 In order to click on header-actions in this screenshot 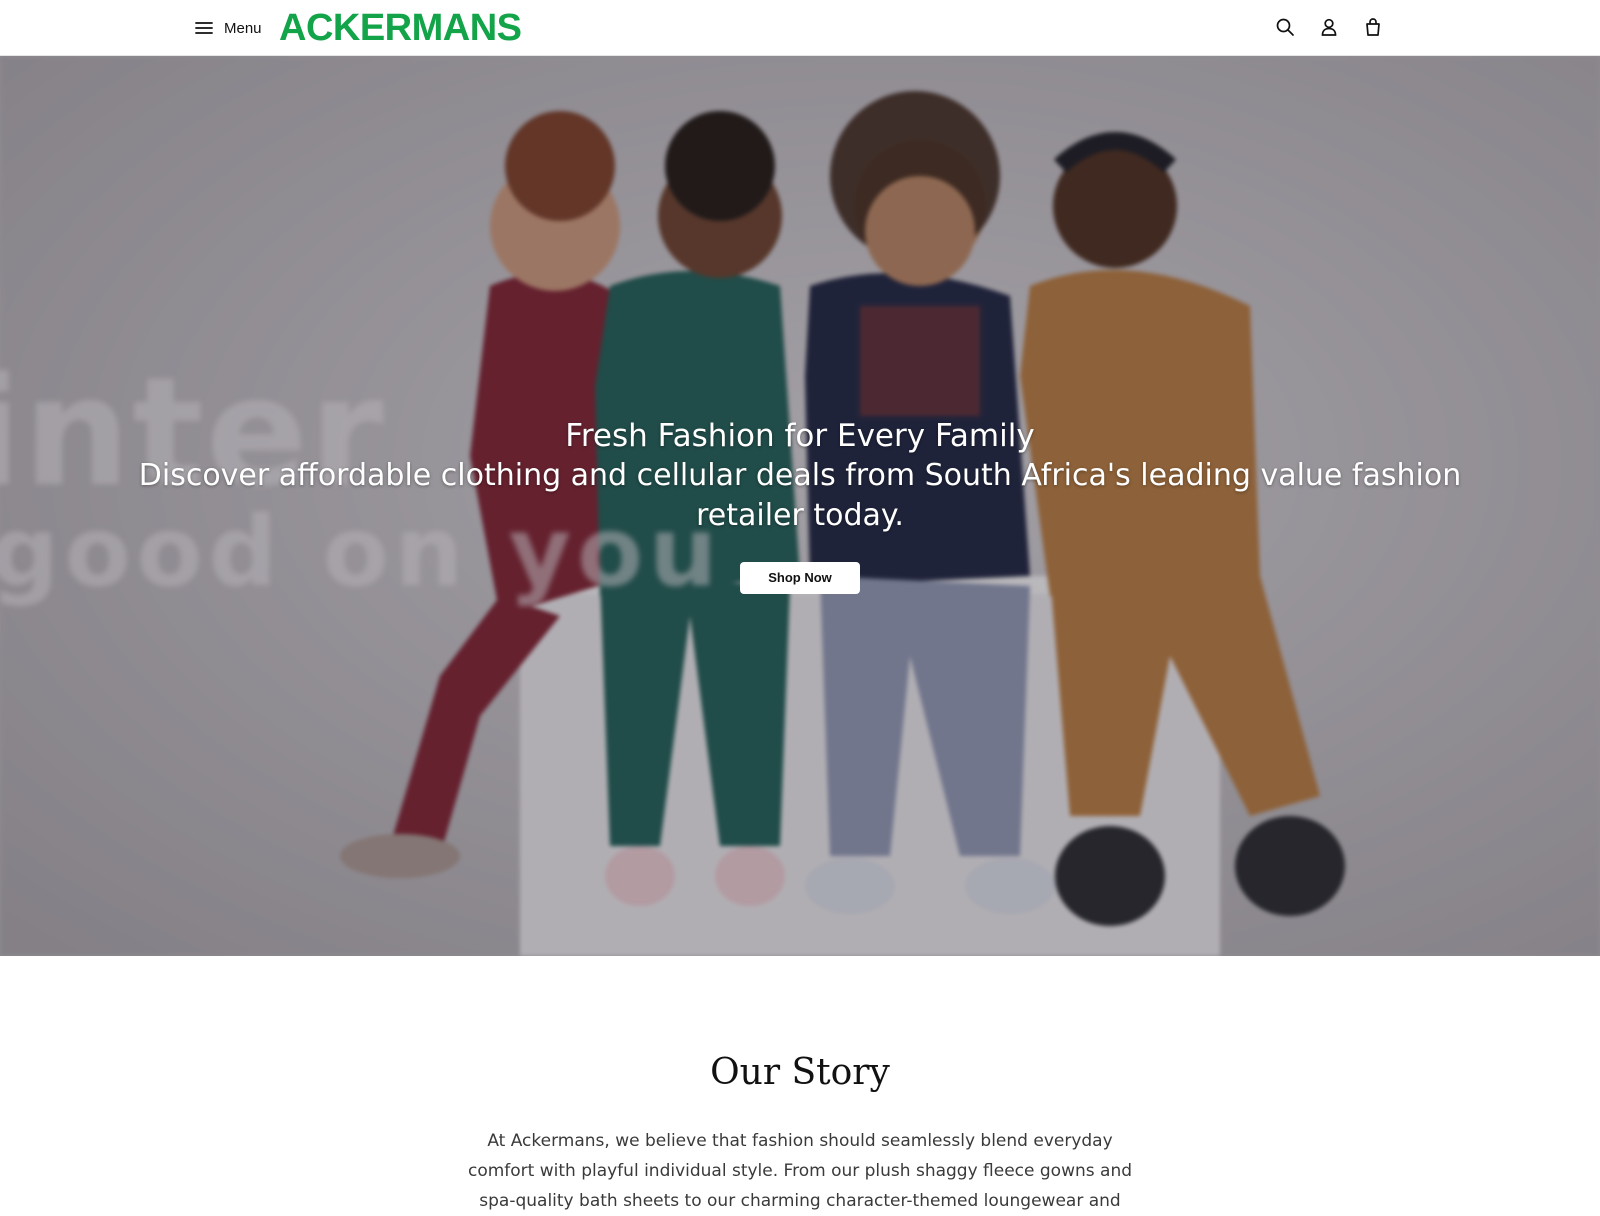, I will do `click(1329, 27)`.